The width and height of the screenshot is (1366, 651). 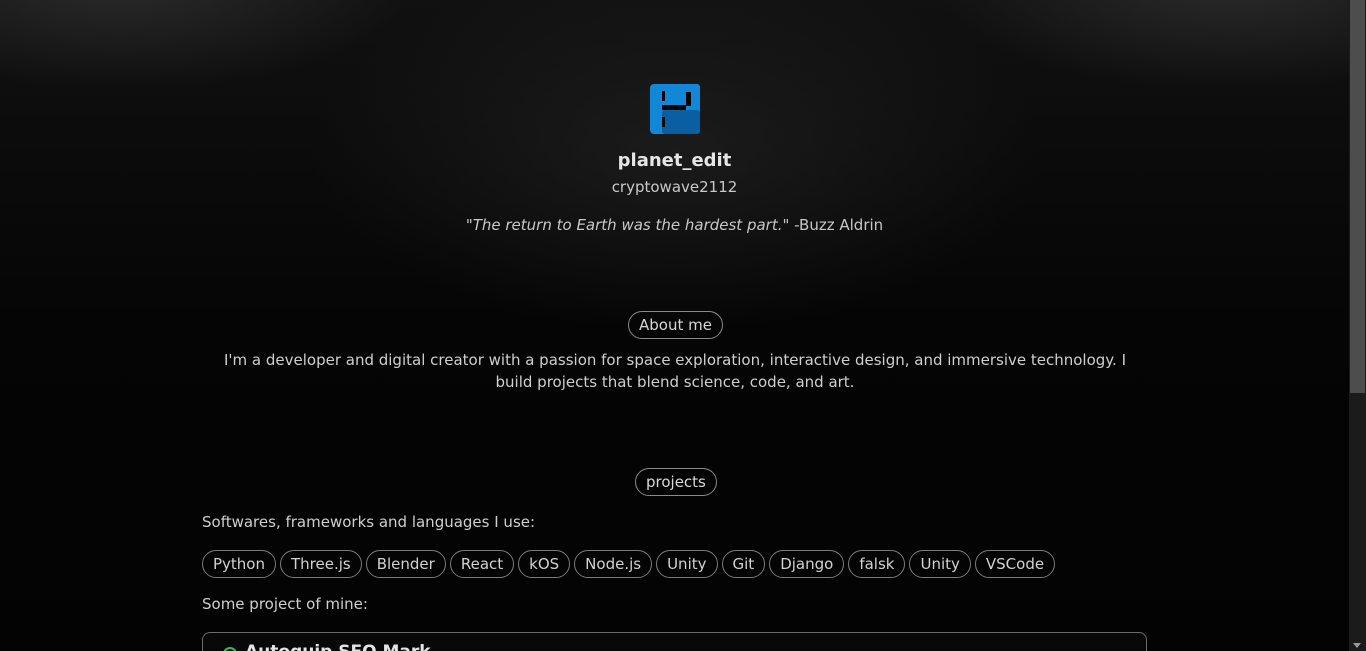 What do you see at coordinates (674, 187) in the screenshot?
I see `profile-handle: cryptowave2112` at bounding box center [674, 187].